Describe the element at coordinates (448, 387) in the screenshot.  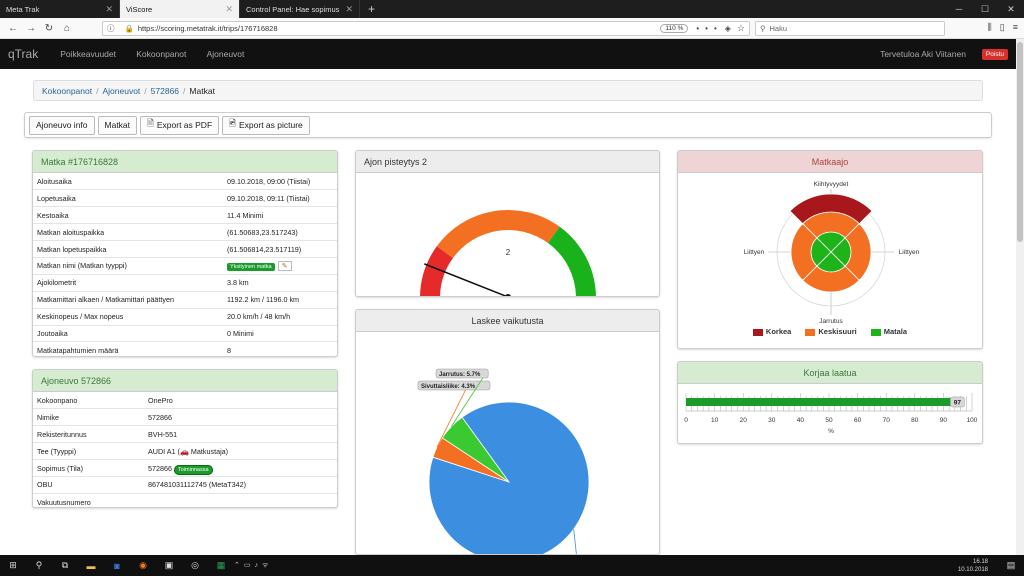
I see `pie-label-sivuttaisliike: Sivuttaisliike: 4.3%` at that location.